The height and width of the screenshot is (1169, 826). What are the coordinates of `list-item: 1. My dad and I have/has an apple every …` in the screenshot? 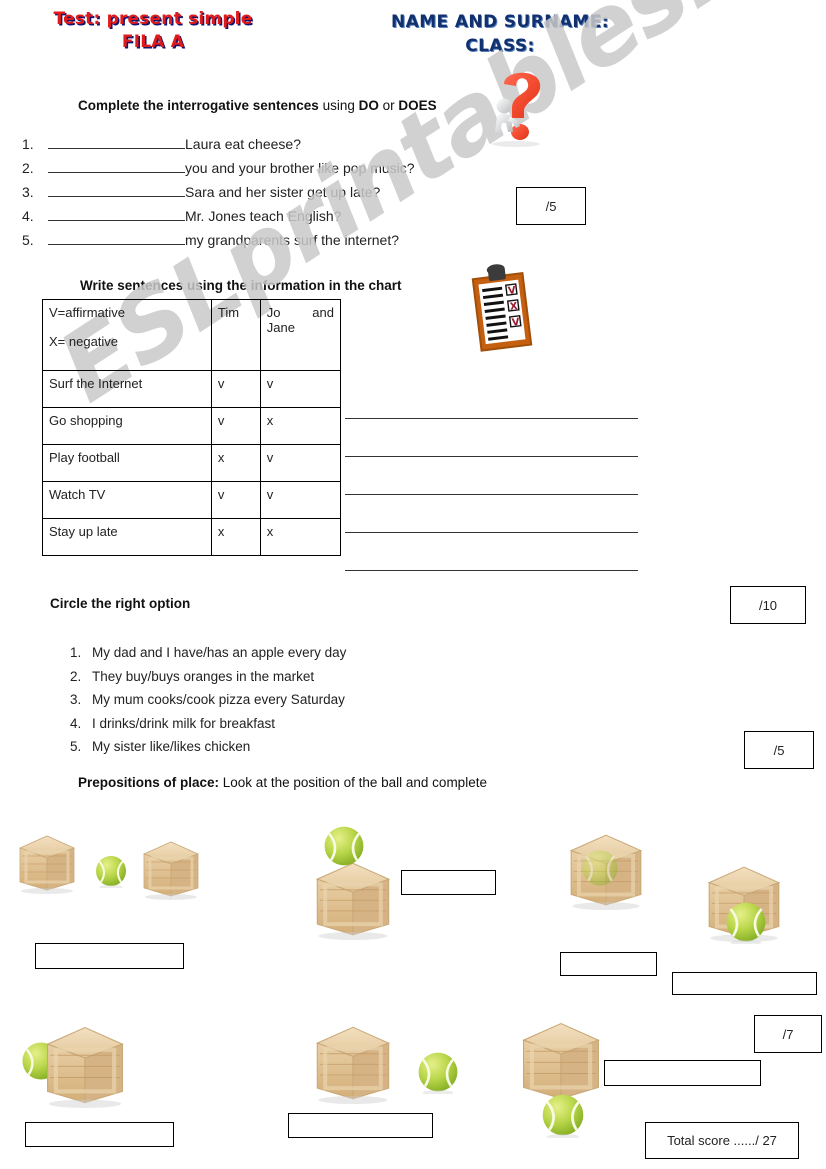 It's located at (208, 653).